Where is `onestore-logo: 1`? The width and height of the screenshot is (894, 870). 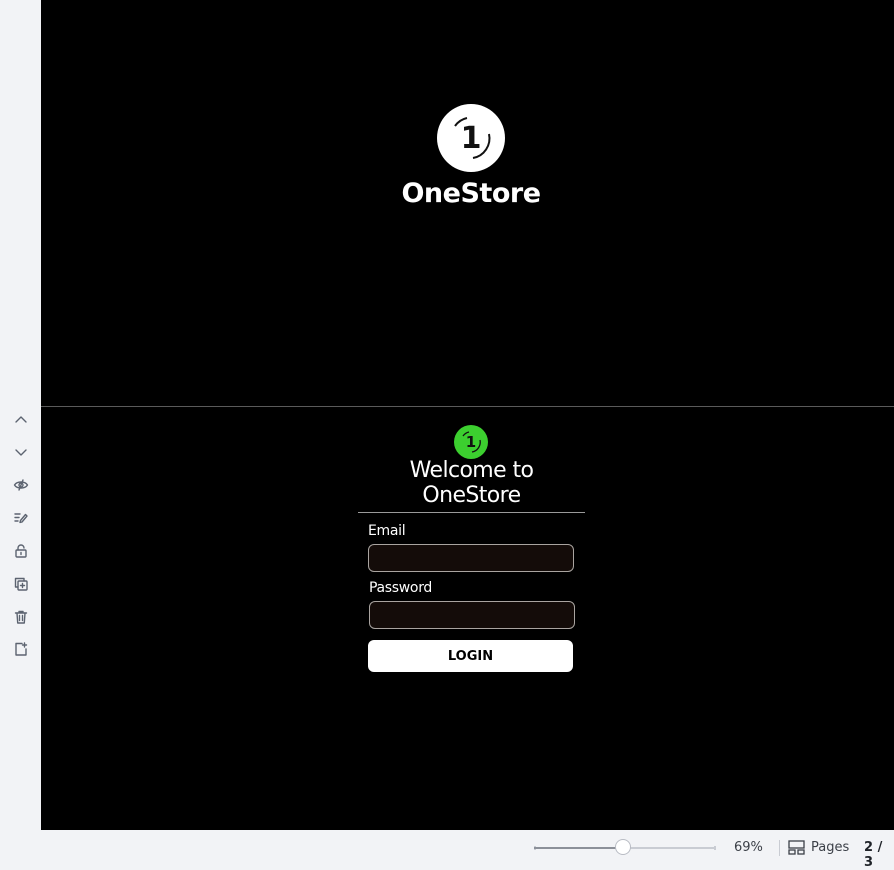 onestore-logo: 1 is located at coordinates (471, 138).